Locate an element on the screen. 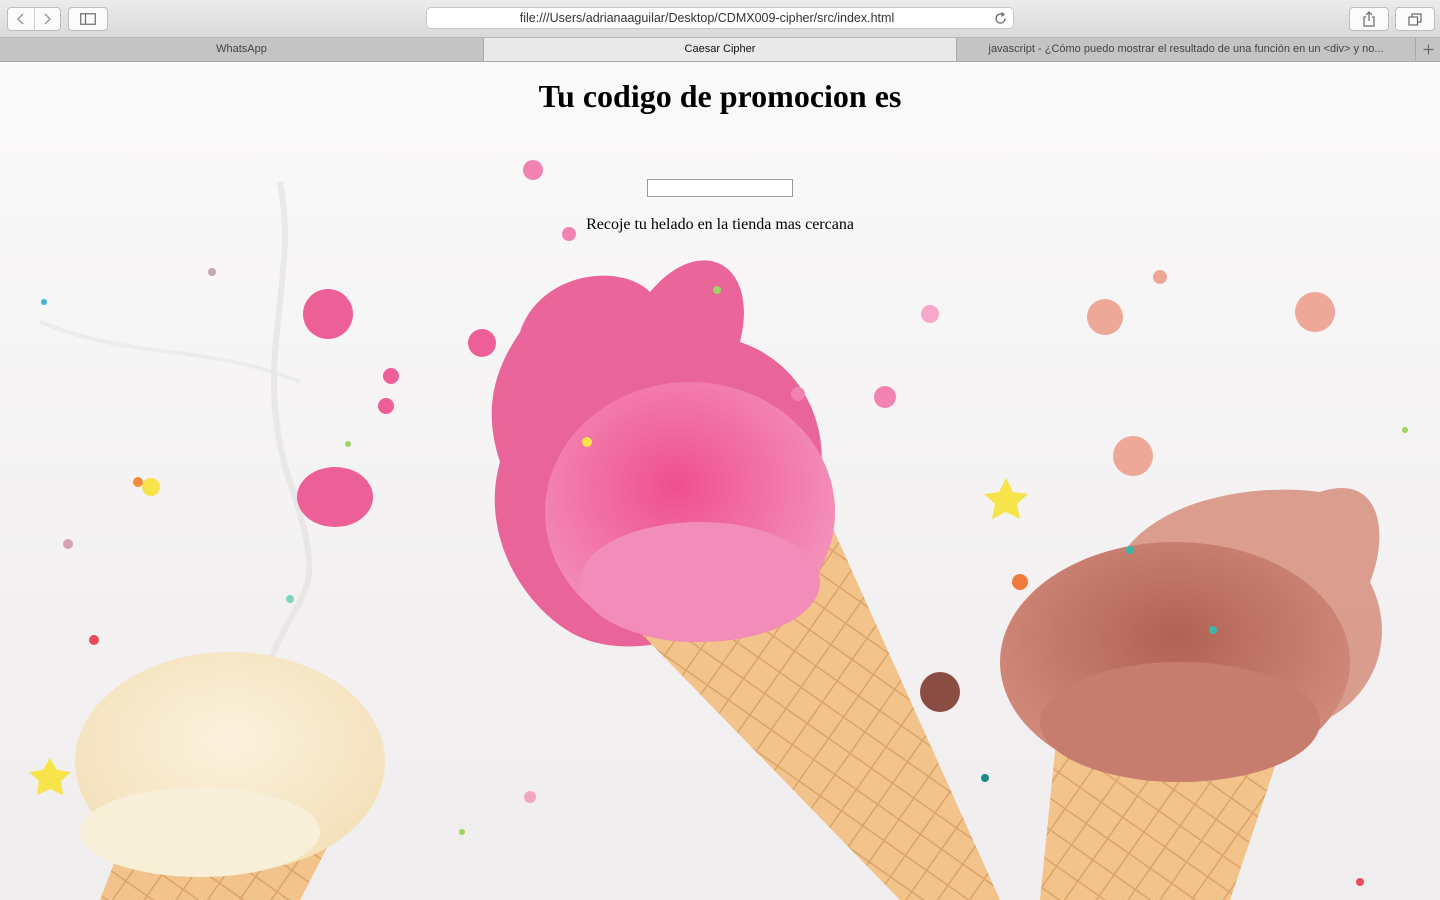  tabs-overview-button is located at coordinates (1415, 19).